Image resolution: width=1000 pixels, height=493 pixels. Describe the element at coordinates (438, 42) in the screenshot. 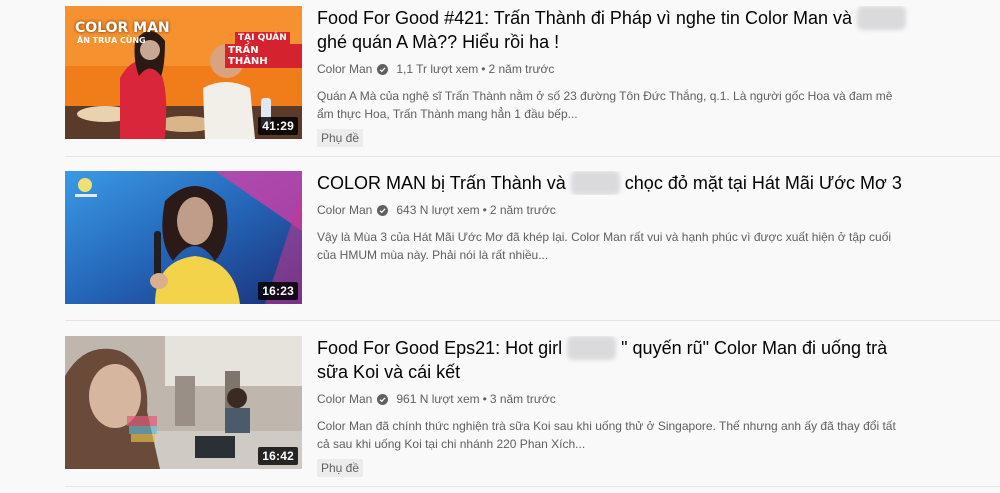

I see `title-text: ghé quán A Mà?? Hiểu rồi ha !` at that location.